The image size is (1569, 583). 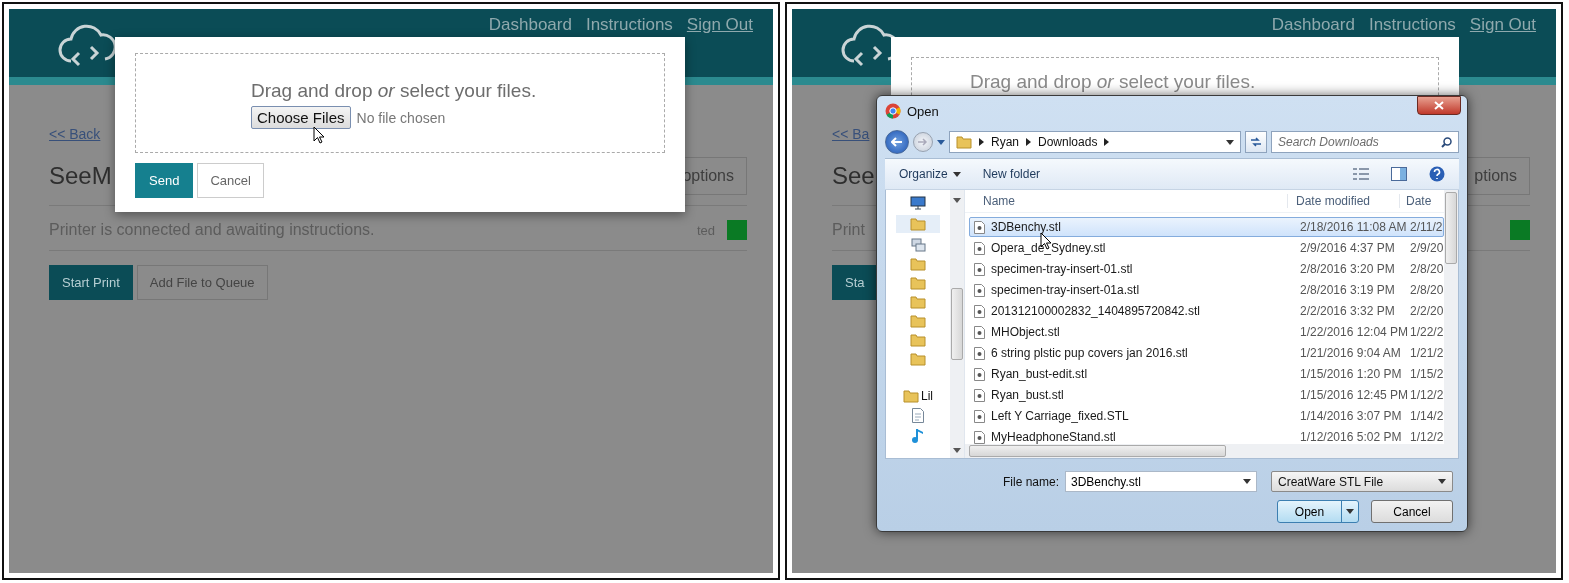 I want to click on date-cell-text: 1/15/2, so click(x=1426, y=374).